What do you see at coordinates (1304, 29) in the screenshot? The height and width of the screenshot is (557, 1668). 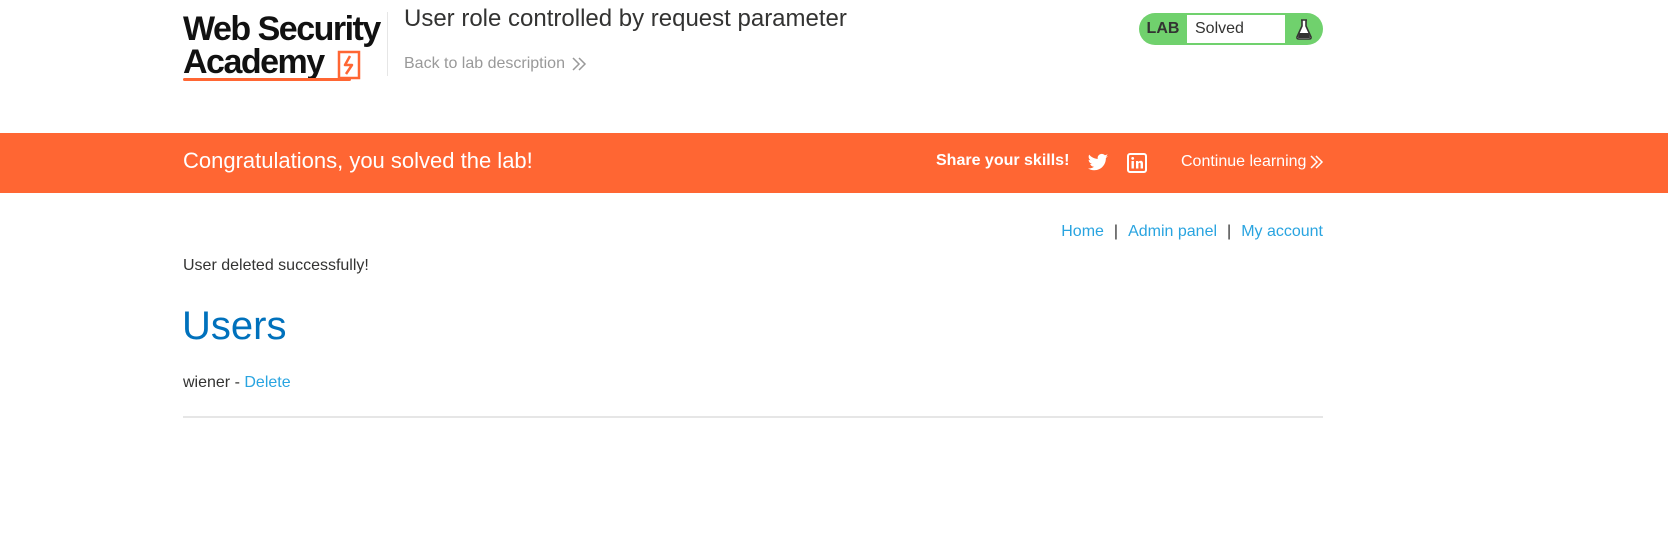 I see `flask-icon` at bounding box center [1304, 29].